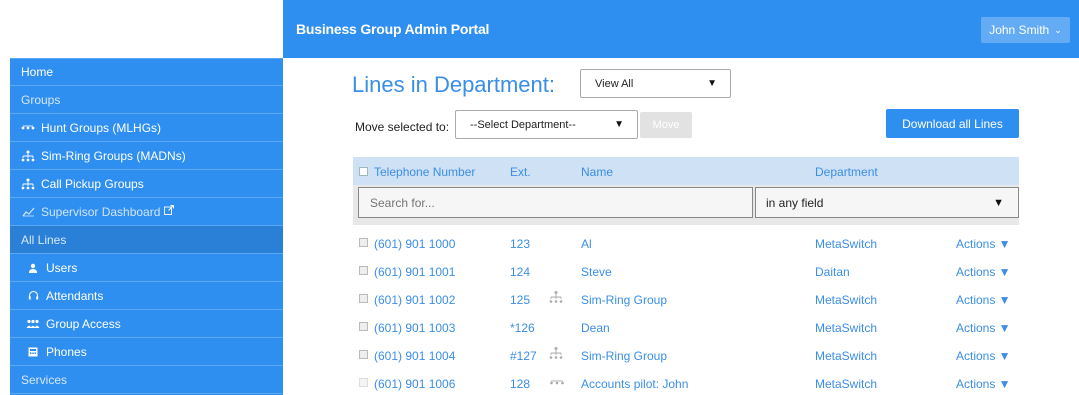  Describe the element at coordinates (522, 328) in the screenshot. I see `extension-value: *126` at that location.